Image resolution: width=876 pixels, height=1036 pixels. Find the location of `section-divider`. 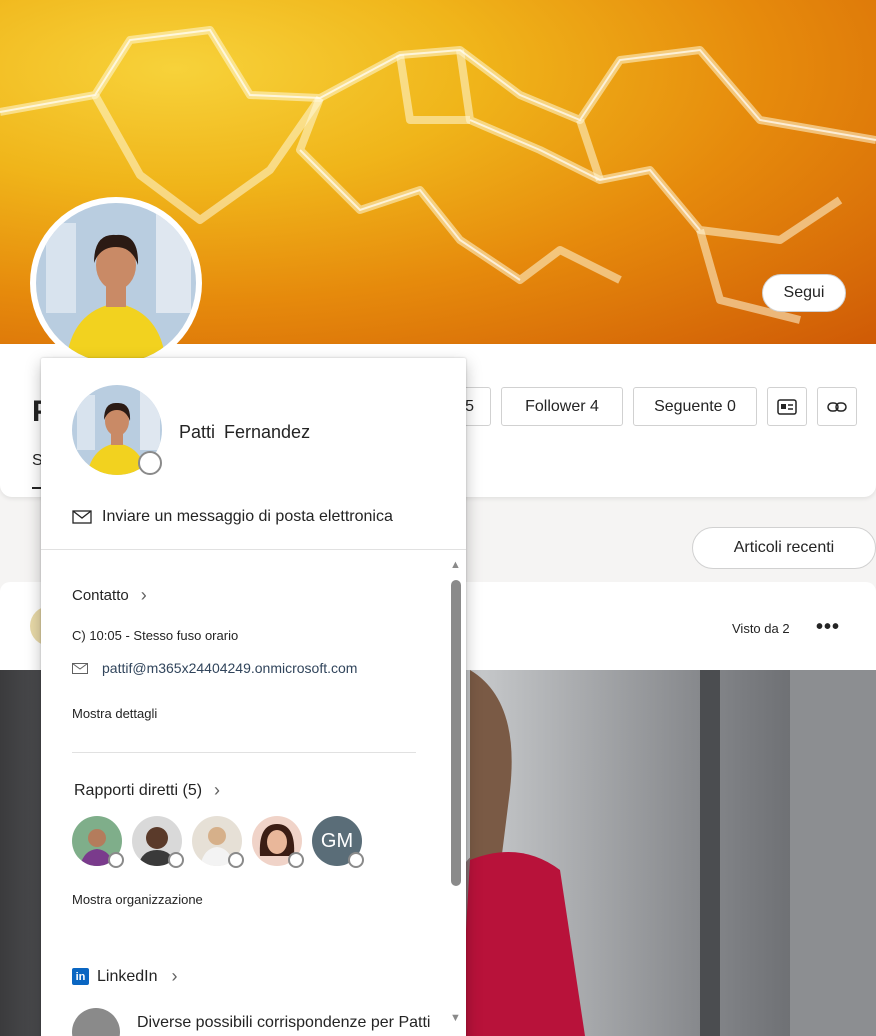

section-divider is located at coordinates (244, 752).